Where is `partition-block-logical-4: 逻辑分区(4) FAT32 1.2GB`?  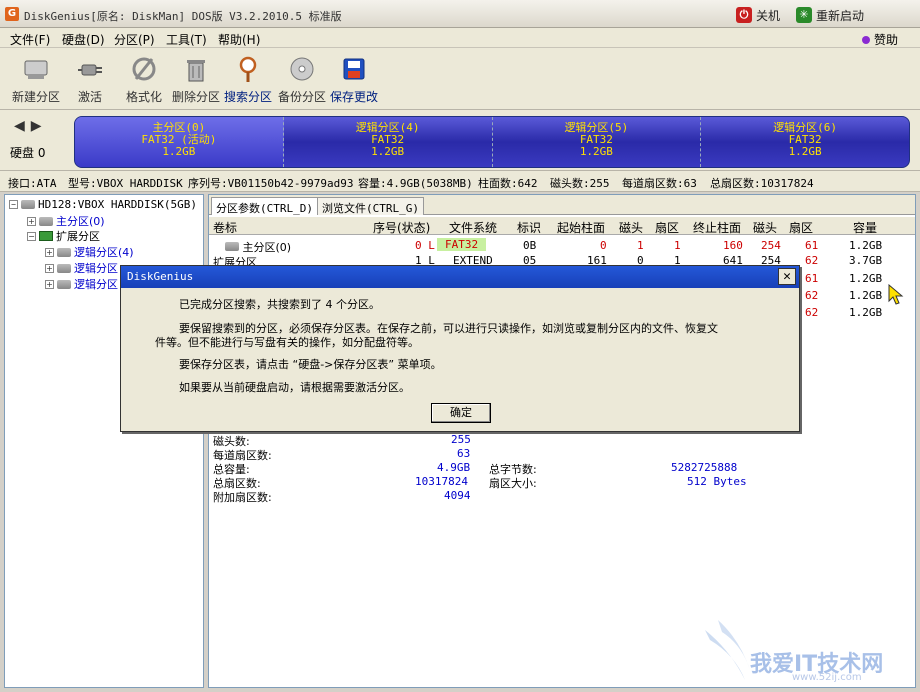
partition-block-logical-4: 逻辑分区(4) FAT32 1.2GB is located at coordinates (388, 142).